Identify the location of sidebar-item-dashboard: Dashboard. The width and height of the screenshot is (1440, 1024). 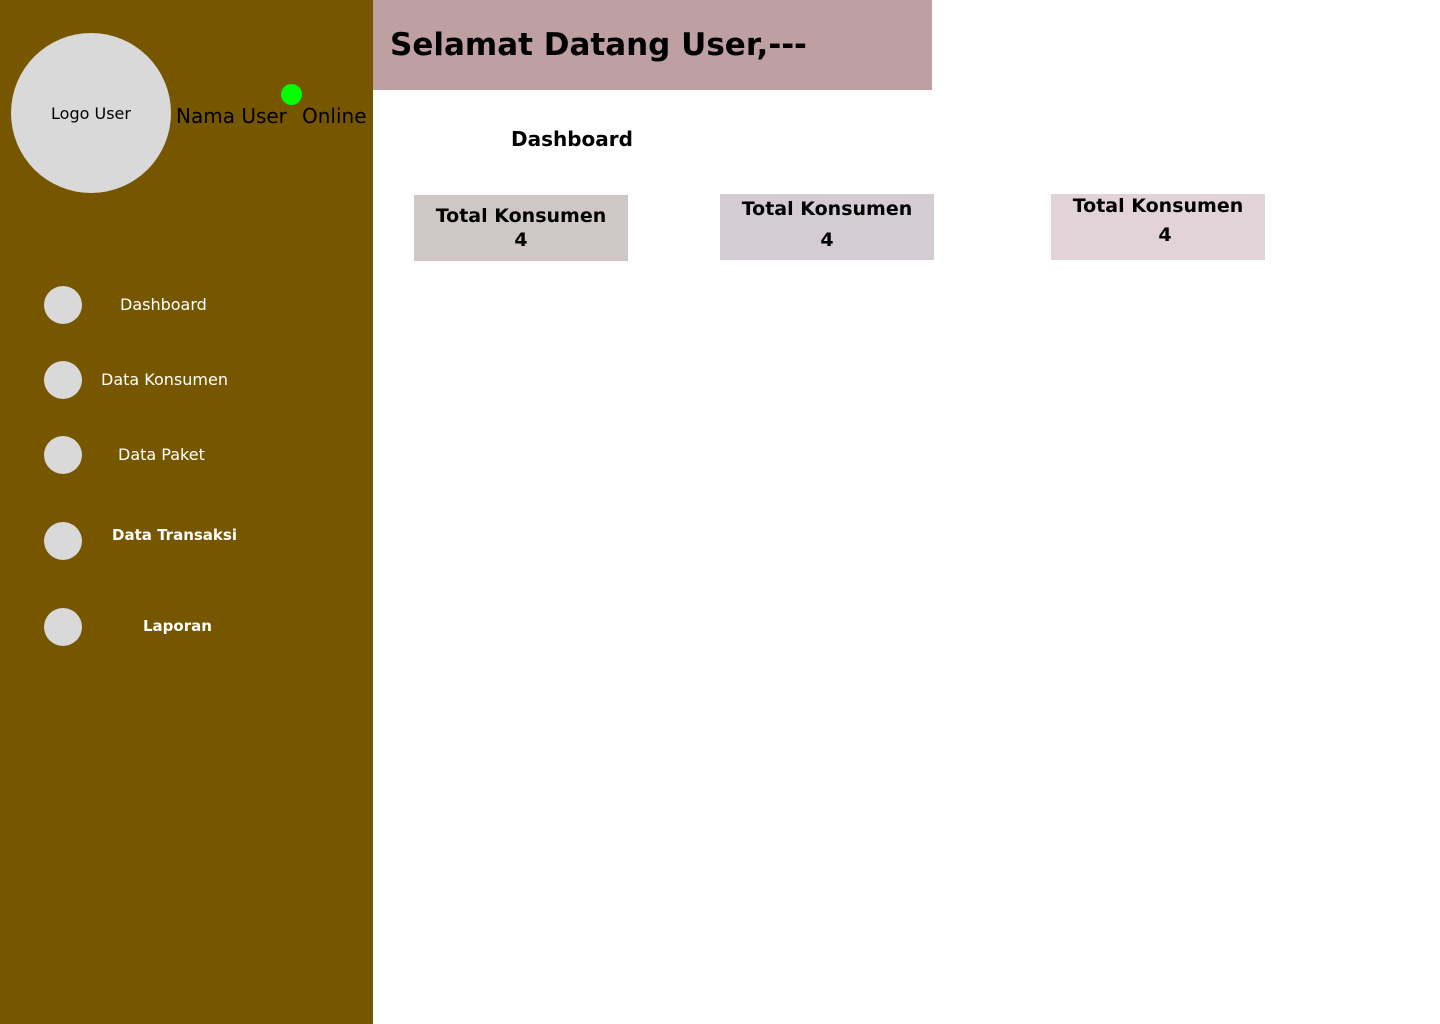
(186, 305).